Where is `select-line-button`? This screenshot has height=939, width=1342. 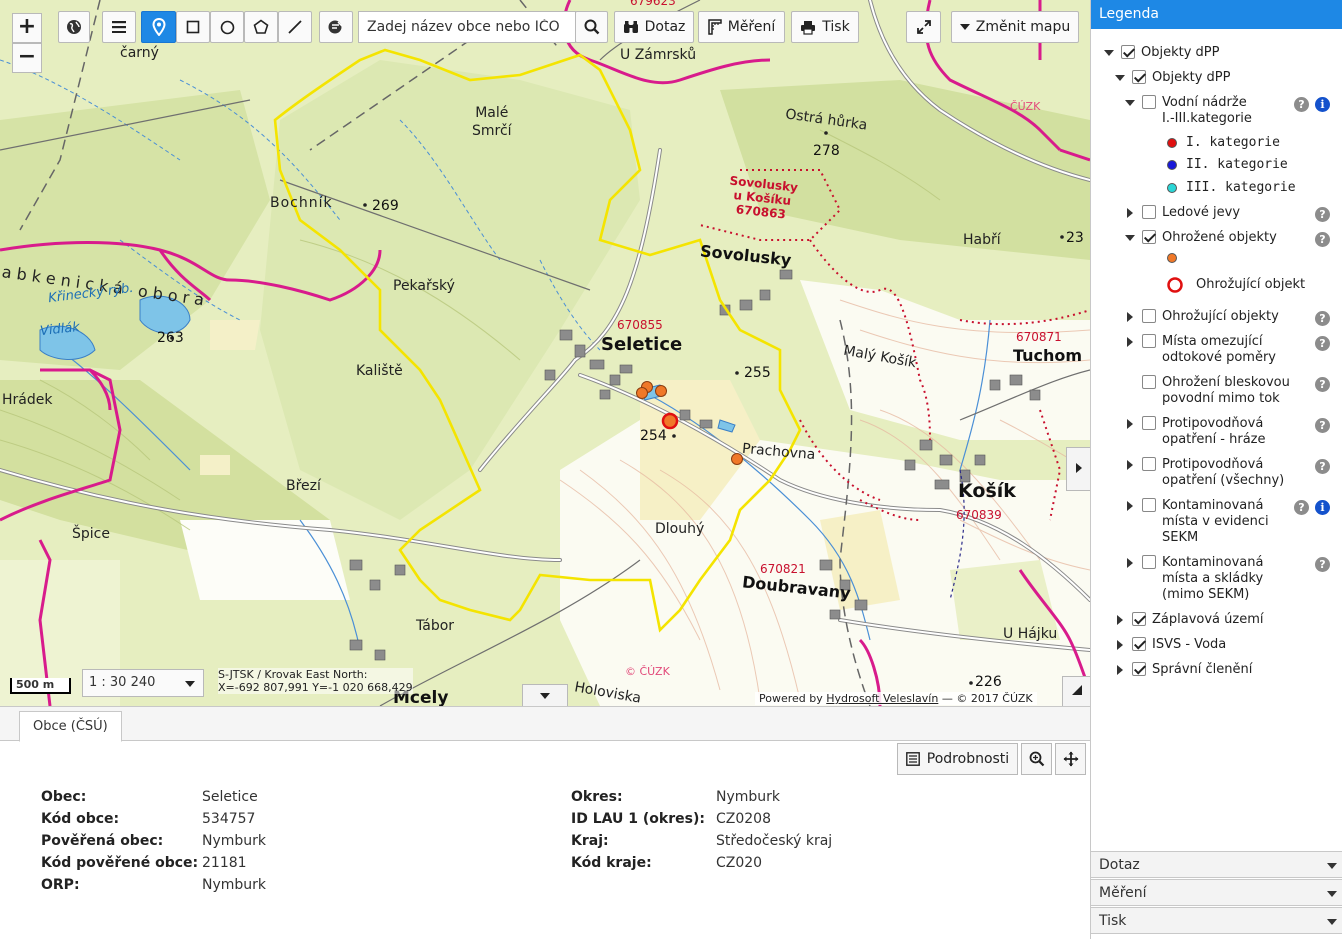
select-line-button is located at coordinates (295, 27).